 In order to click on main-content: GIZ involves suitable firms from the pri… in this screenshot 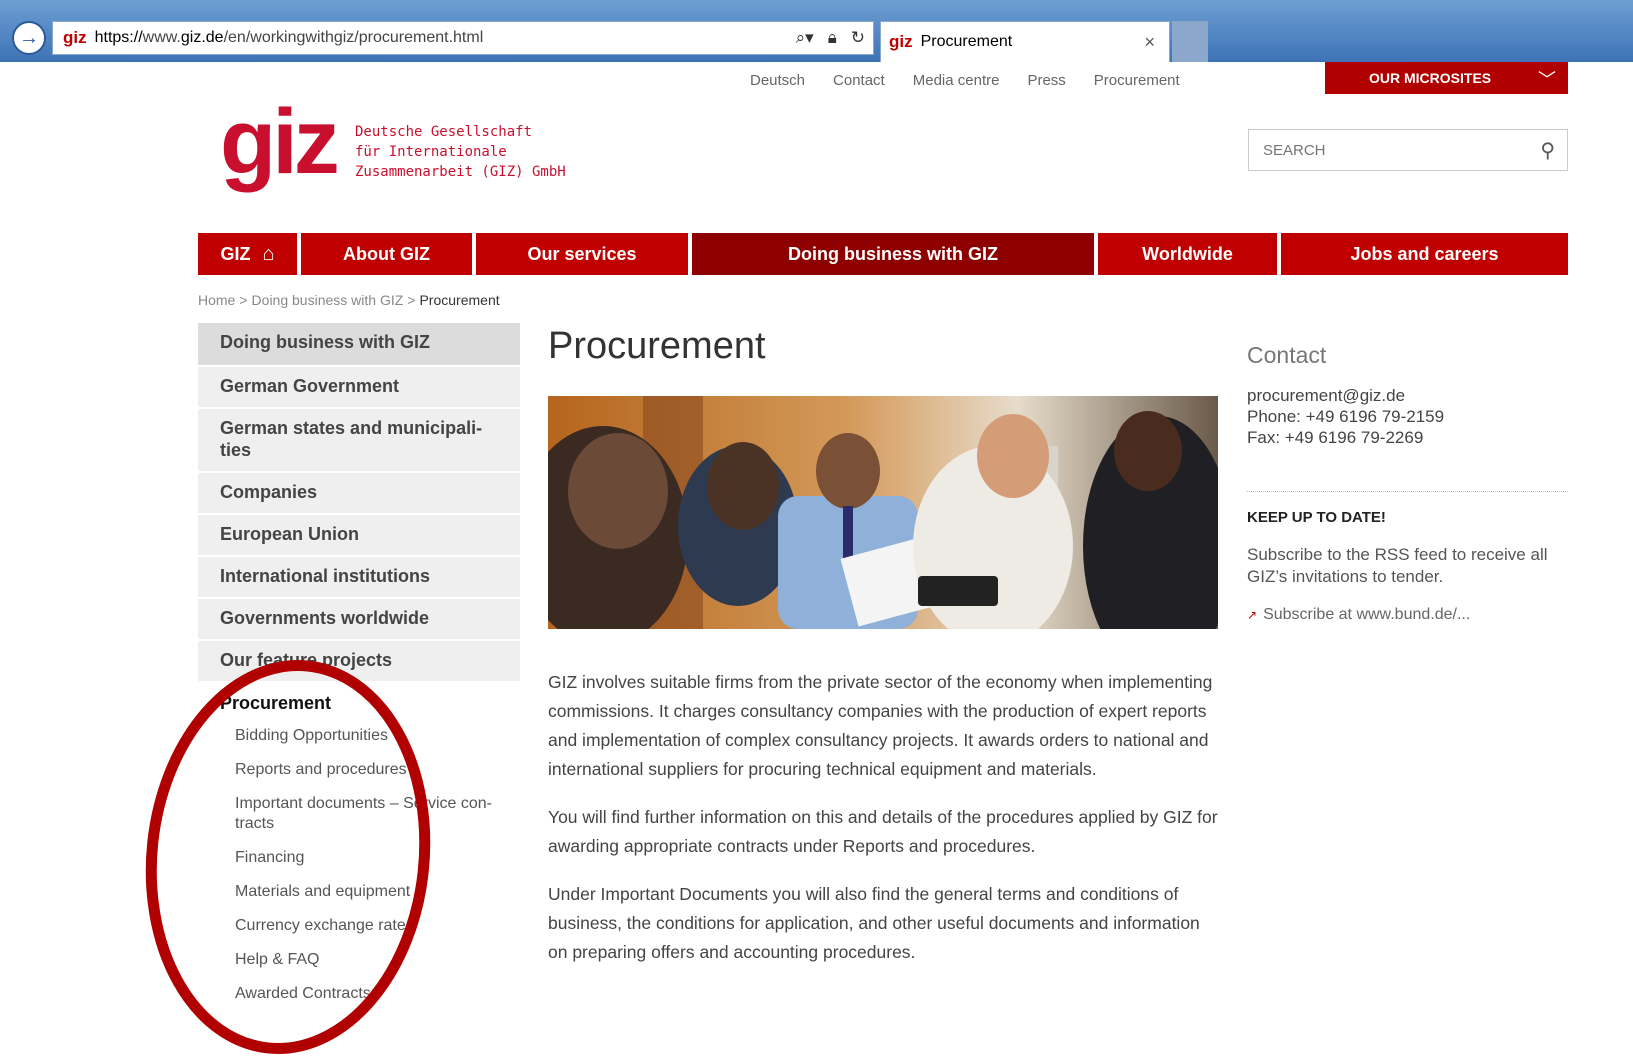, I will do `click(883, 827)`.